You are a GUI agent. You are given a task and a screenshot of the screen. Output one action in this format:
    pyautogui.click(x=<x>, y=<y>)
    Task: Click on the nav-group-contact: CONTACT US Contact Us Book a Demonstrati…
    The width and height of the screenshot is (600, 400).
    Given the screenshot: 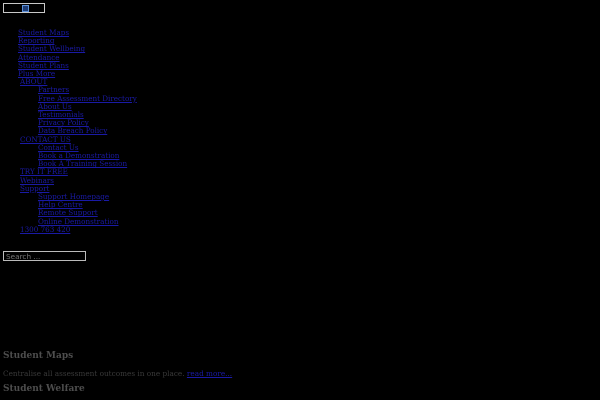 What is the action you would take?
    pyautogui.click(x=68, y=152)
    